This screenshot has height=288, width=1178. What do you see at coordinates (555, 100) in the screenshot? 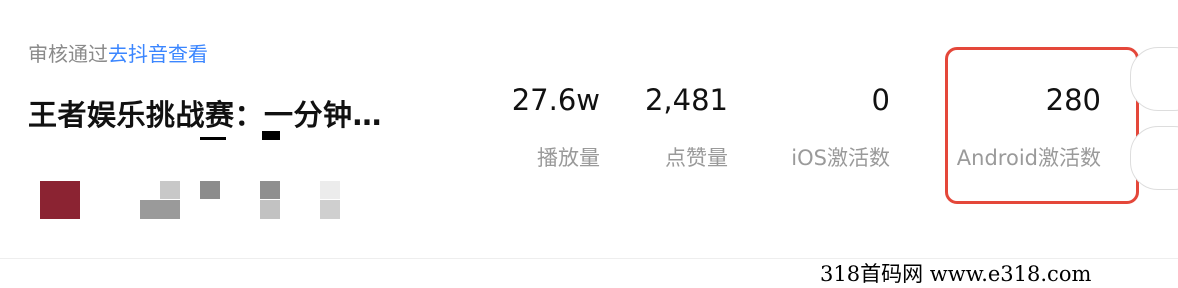
I see `stat-plays-value: 27.6w` at bounding box center [555, 100].